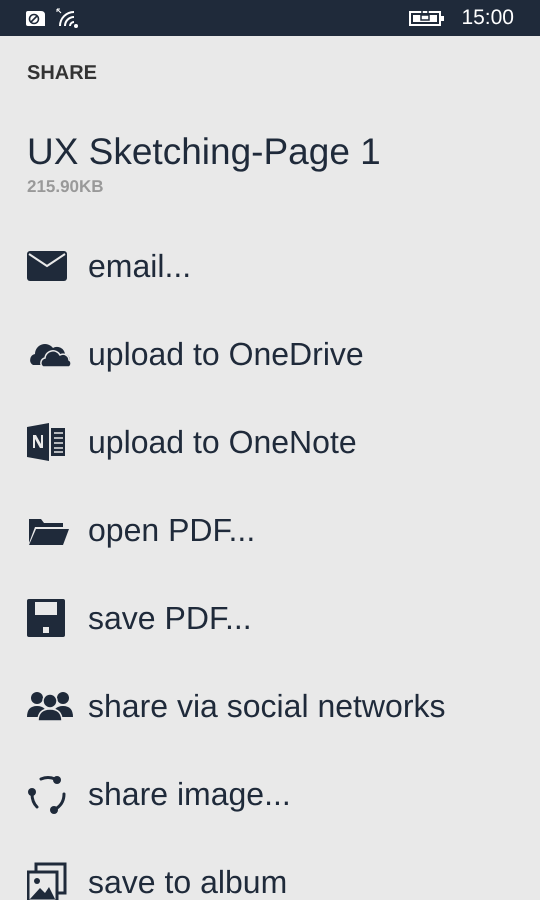  What do you see at coordinates (68, 18) in the screenshot?
I see `wifi-icon` at bounding box center [68, 18].